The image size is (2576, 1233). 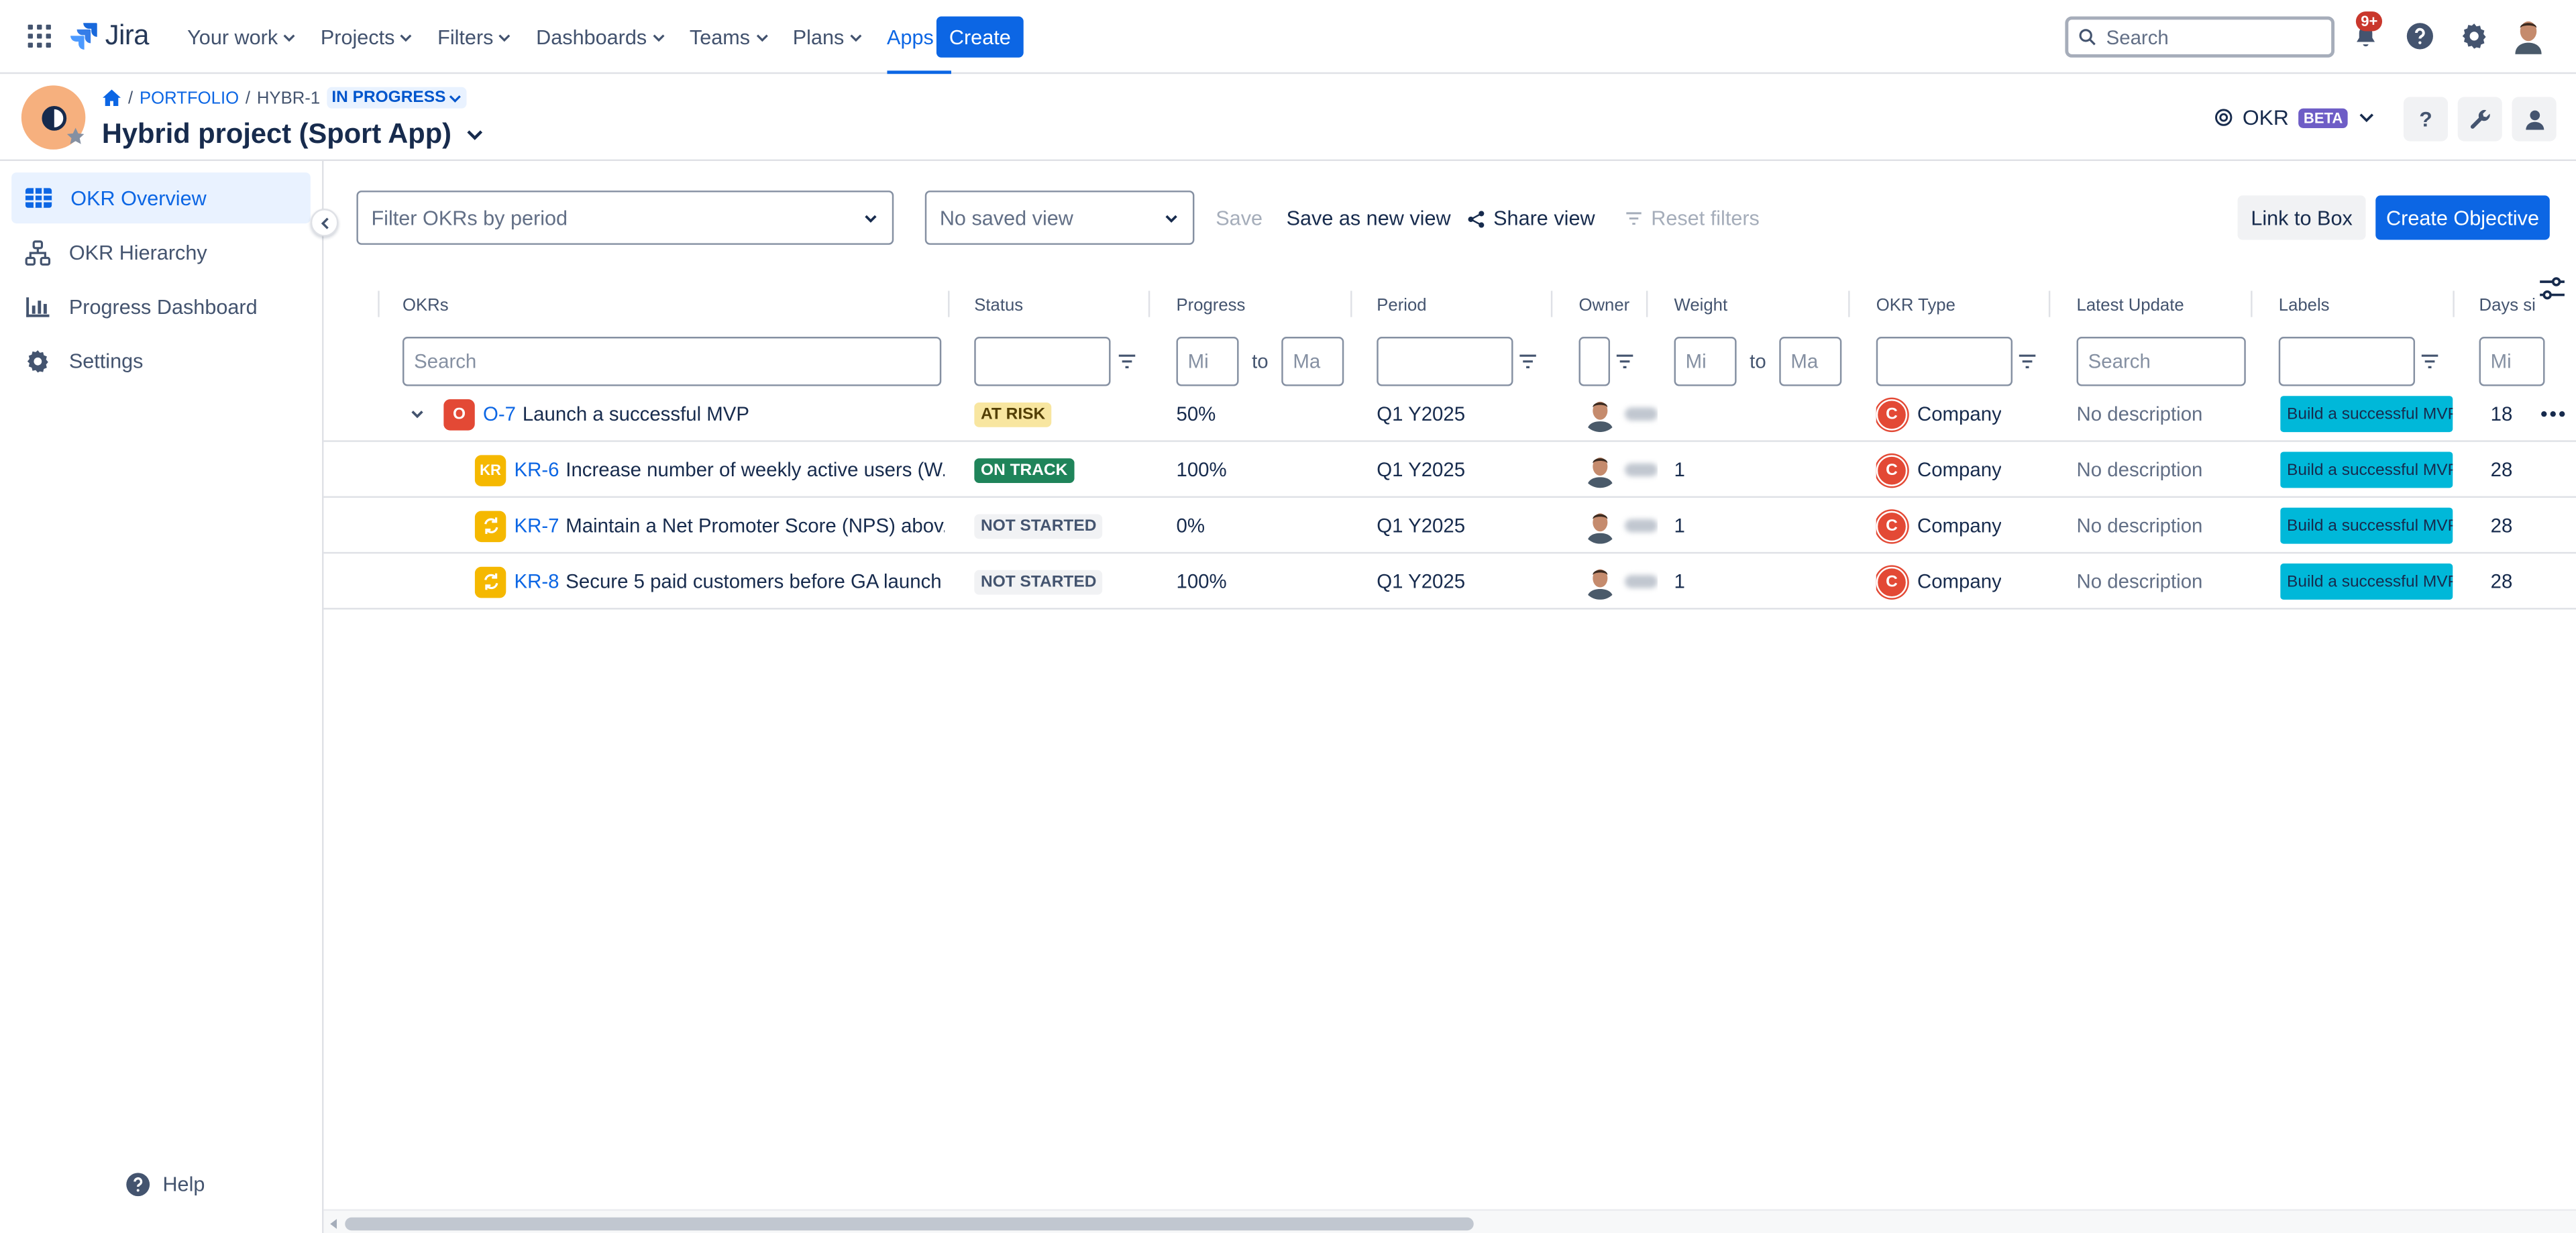 What do you see at coordinates (729, 37) in the screenshot?
I see `nav-teams: Teams` at bounding box center [729, 37].